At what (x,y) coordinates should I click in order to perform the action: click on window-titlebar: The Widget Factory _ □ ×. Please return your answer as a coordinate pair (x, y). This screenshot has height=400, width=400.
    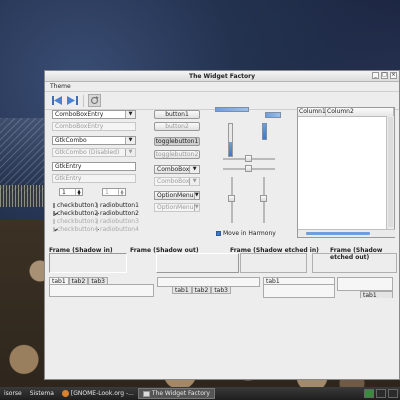
    Looking at the image, I should click on (222, 76).